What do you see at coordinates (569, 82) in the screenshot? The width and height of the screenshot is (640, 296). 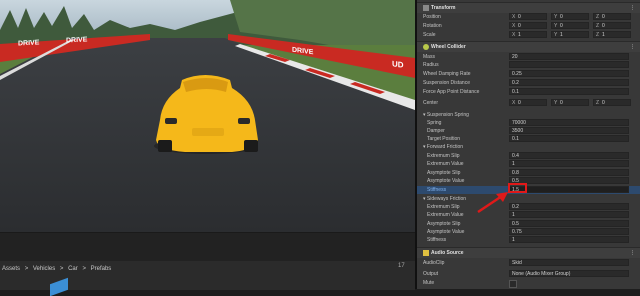 I see `suspension-distance-field: 0.2` at bounding box center [569, 82].